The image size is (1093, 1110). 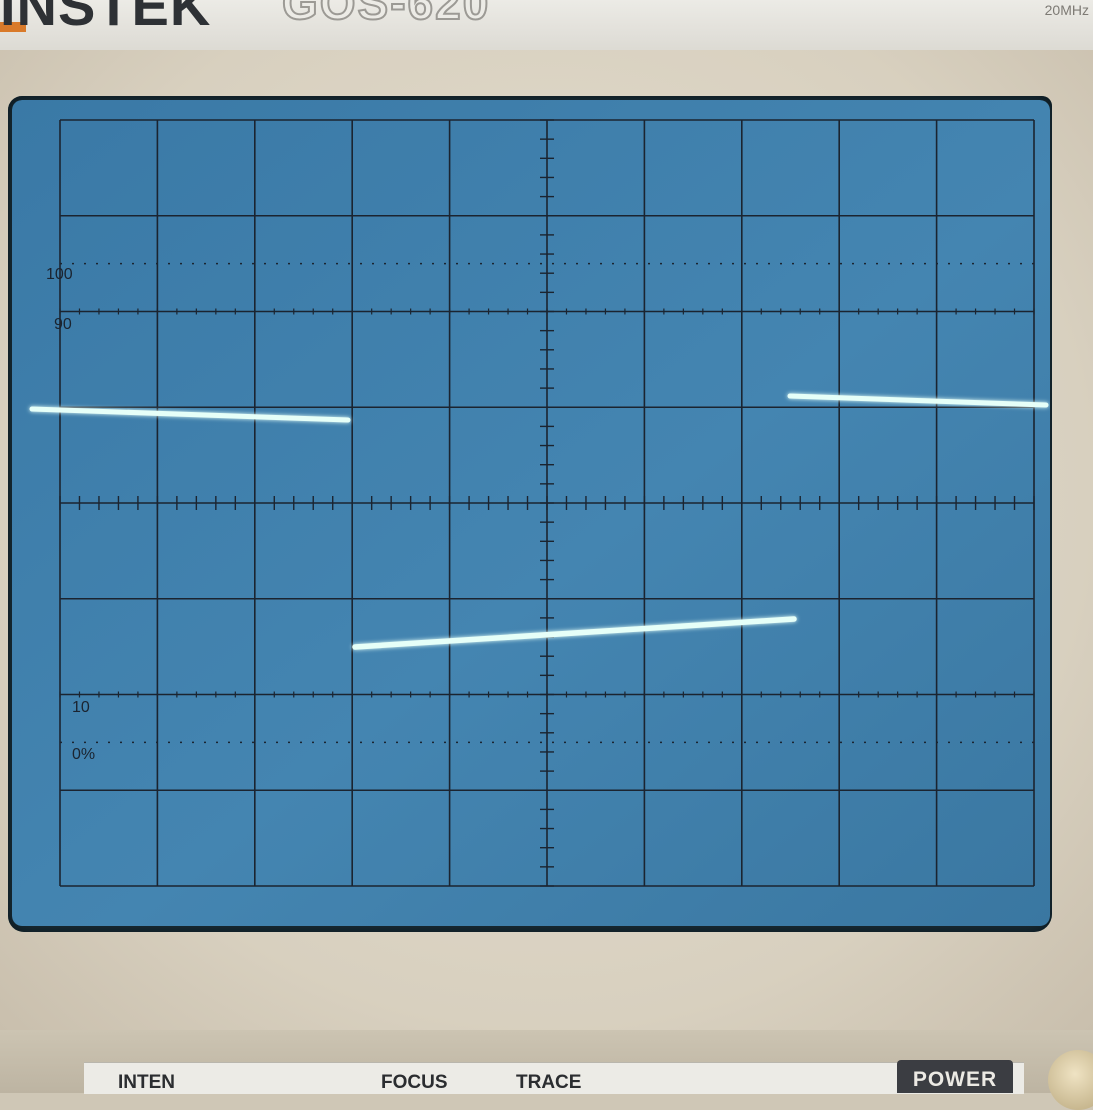 What do you see at coordinates (63, 324) in the screenshot?
I see `scale-label-90: 90` at bounding box center [63, 324].